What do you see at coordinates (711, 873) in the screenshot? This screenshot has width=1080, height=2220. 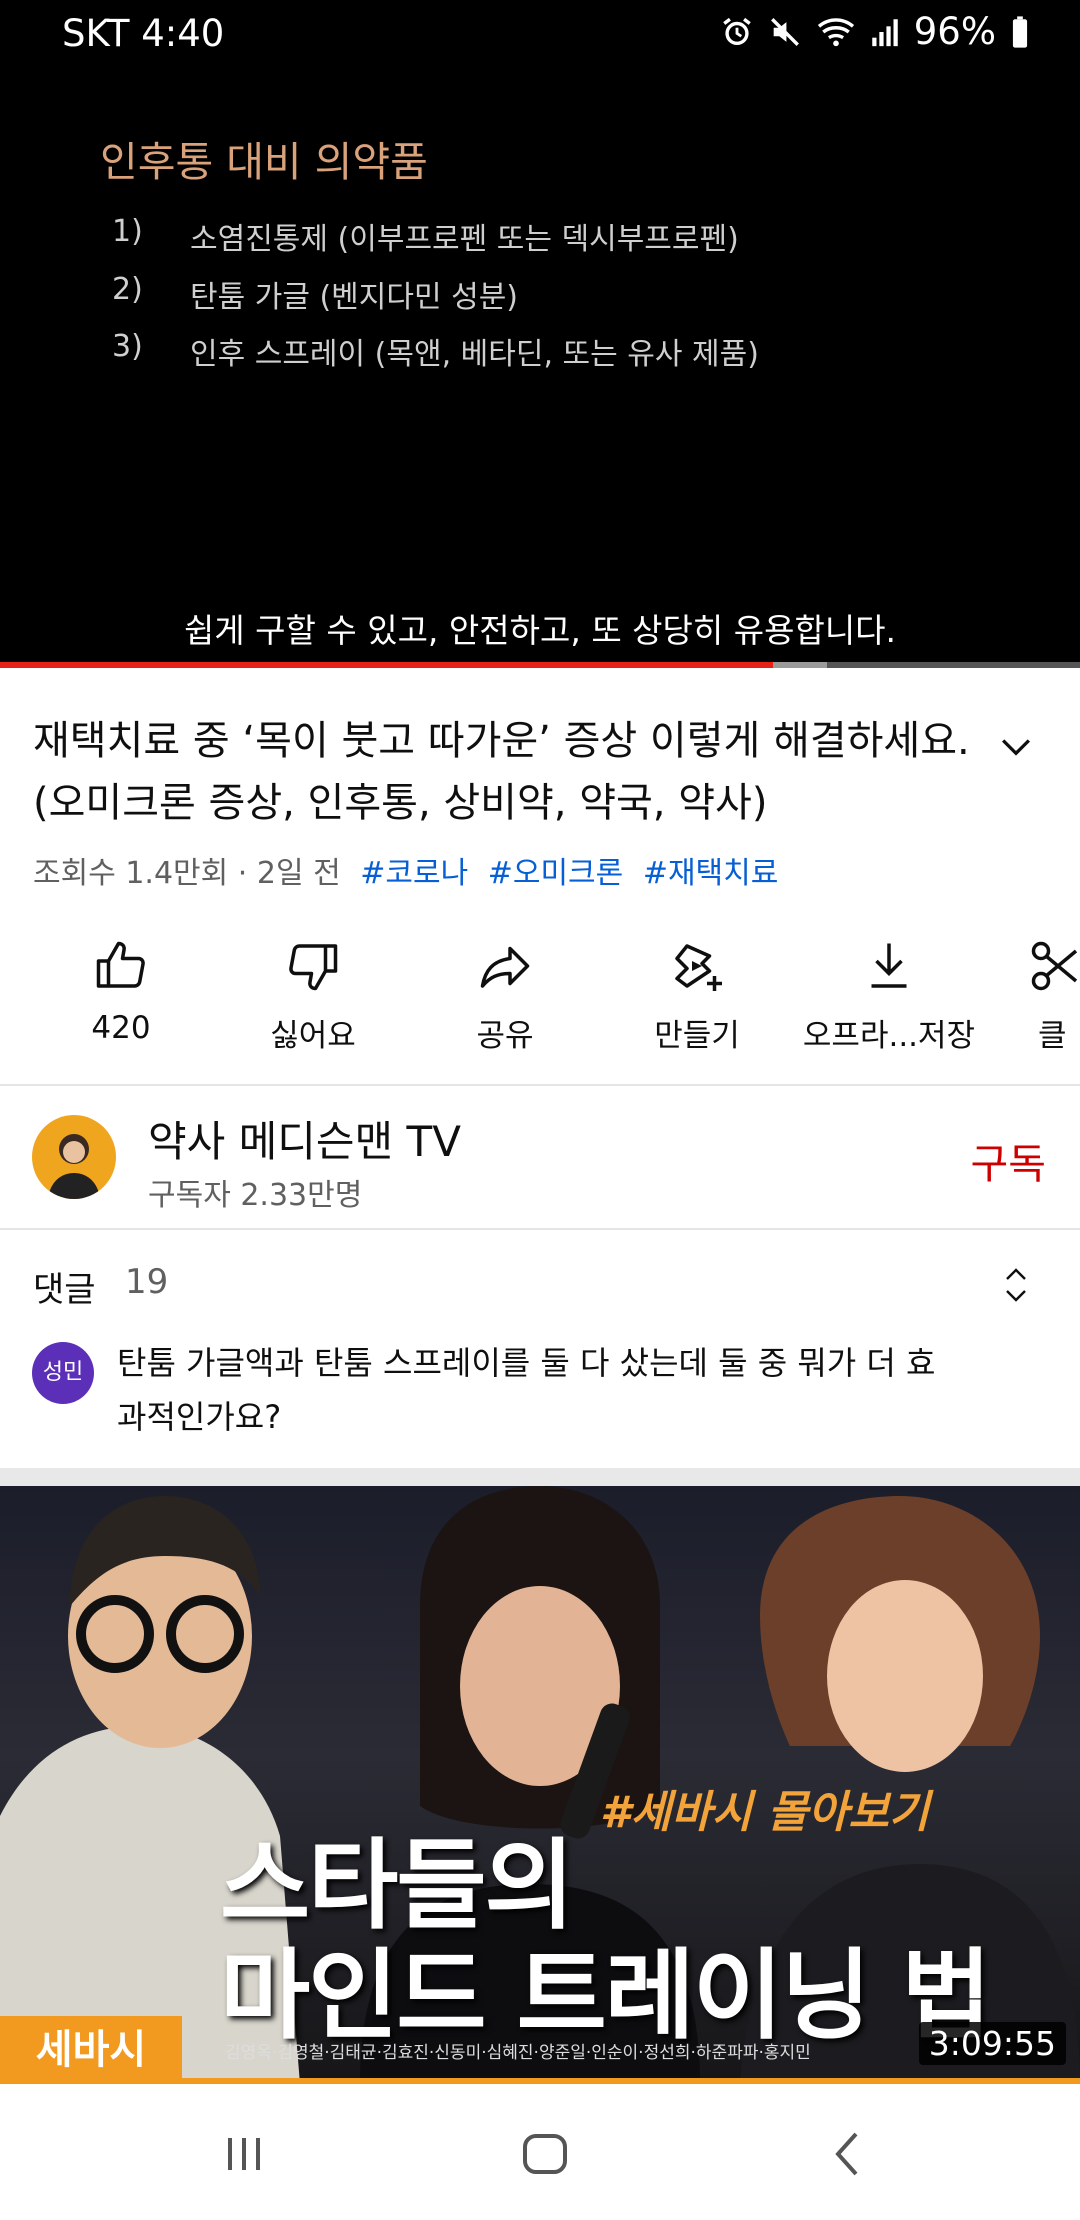 I see `hashtag-link: #재택치료` at bounding box center [711, 873].